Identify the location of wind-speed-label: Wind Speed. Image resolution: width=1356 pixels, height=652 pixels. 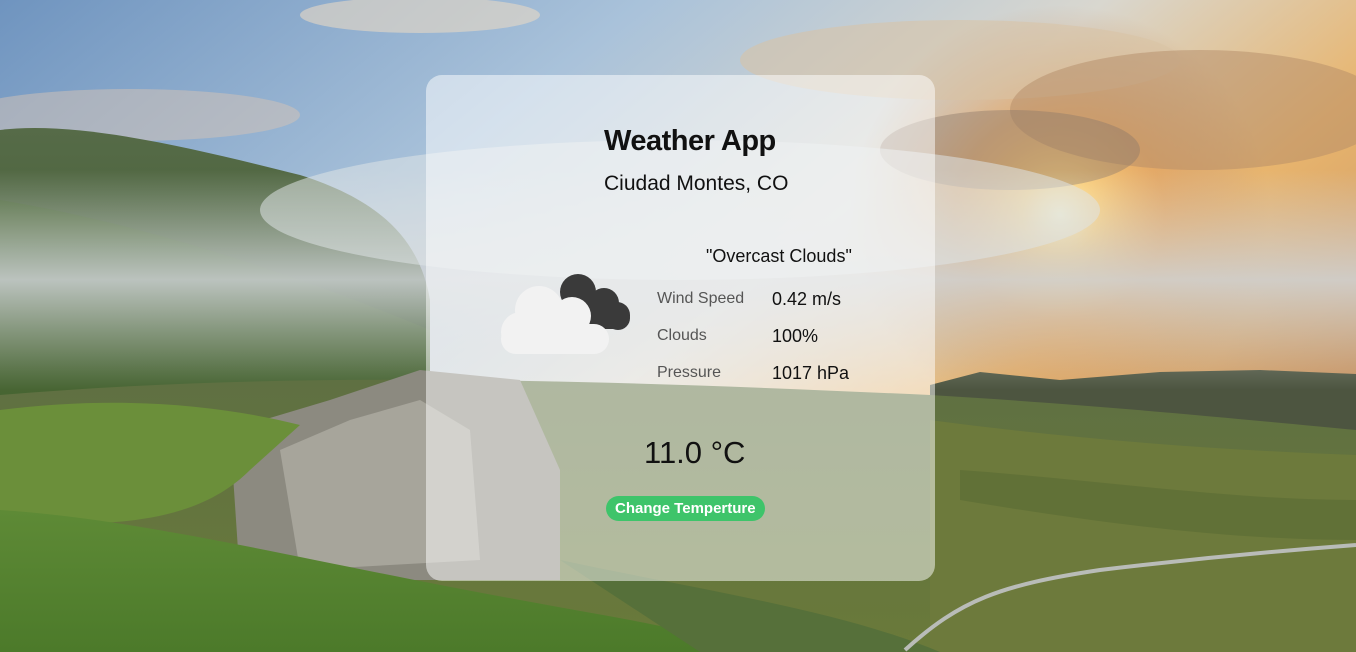
(701, 298).